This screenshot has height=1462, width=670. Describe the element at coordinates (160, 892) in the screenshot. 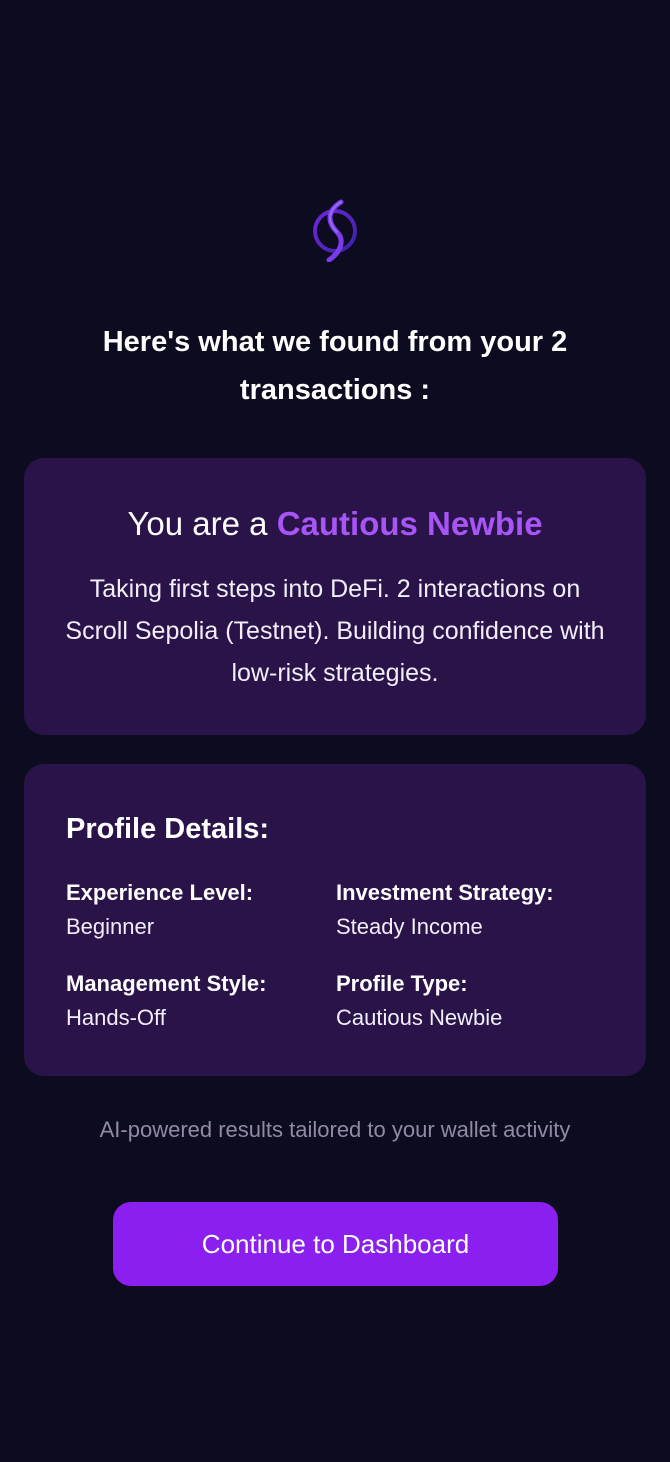

I see `detail-label: Experience Level:` at that location.